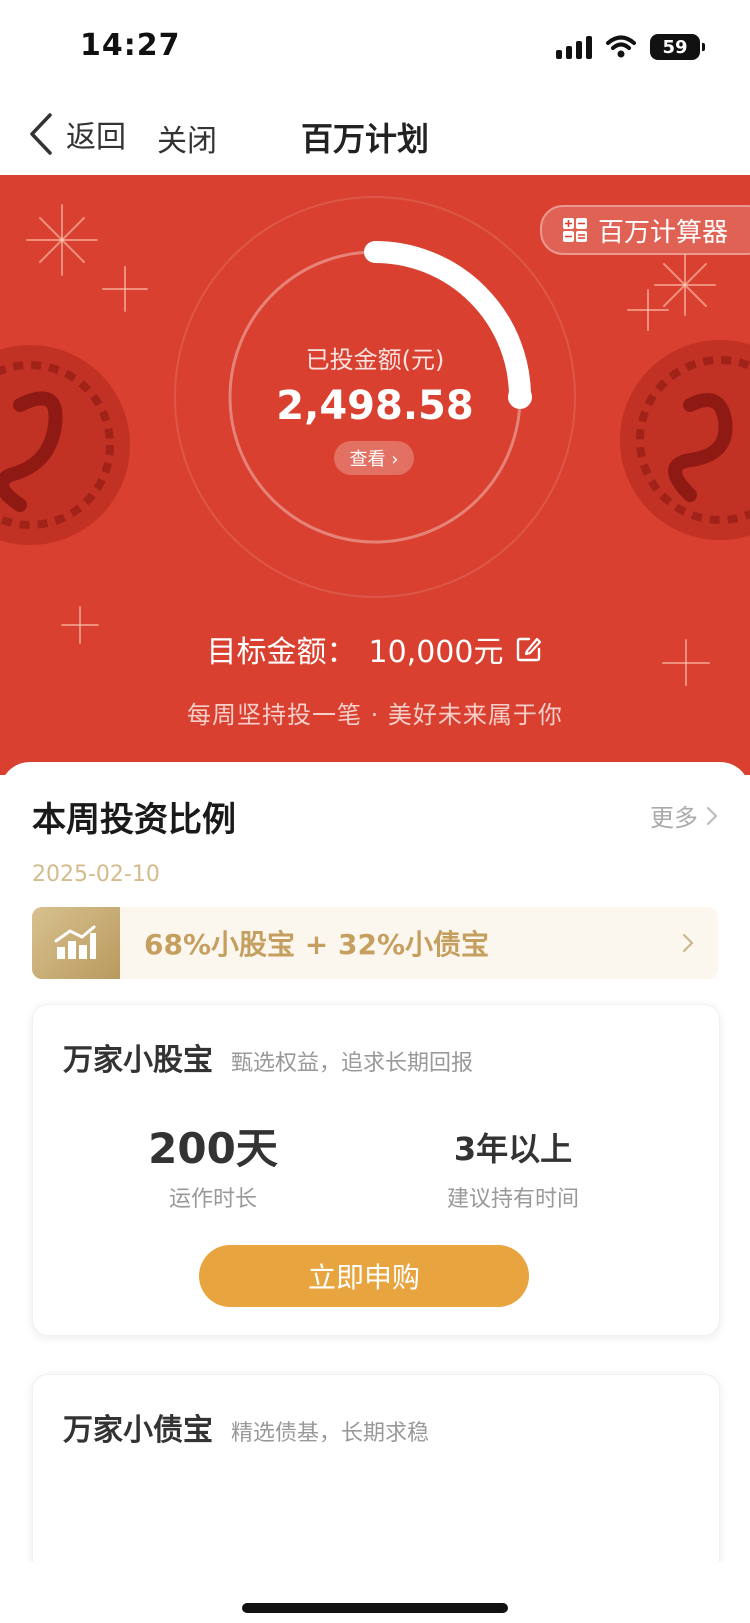 This screenshot has height=1623, width=750. What do you see at coordinates (375, 1592) in the screenshot?
I see `bottom-safe-area` at bounding box center [375, 1592].